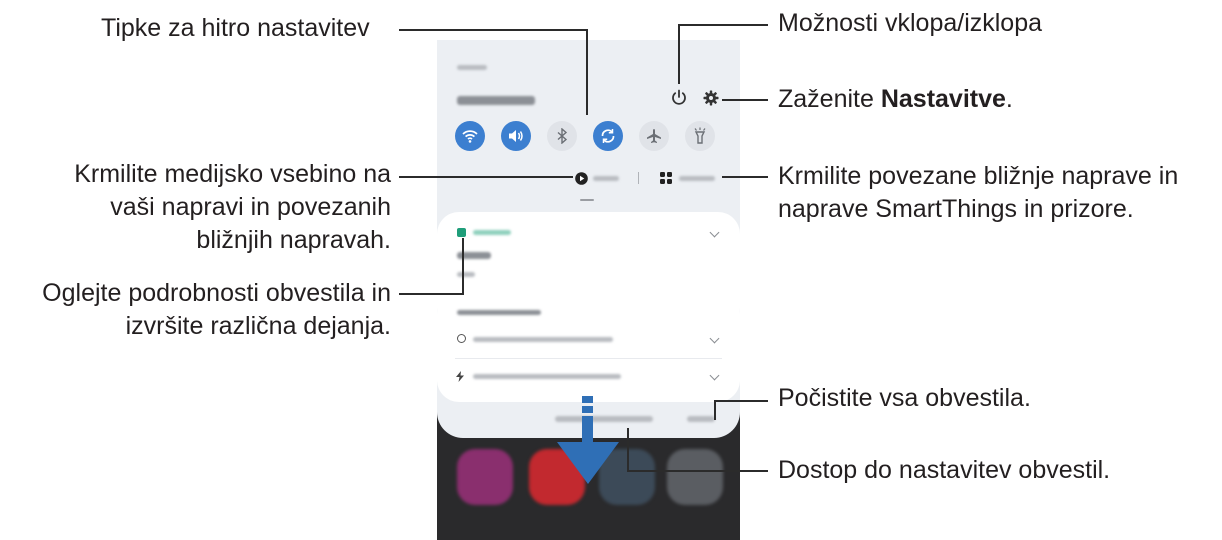 The height and width of the screenshot is (540, 1222). What do you see at coordinates (588, 463) in the screenshot?
I see `swipe-down-arrow-icon` at bounding box center [588, 463].